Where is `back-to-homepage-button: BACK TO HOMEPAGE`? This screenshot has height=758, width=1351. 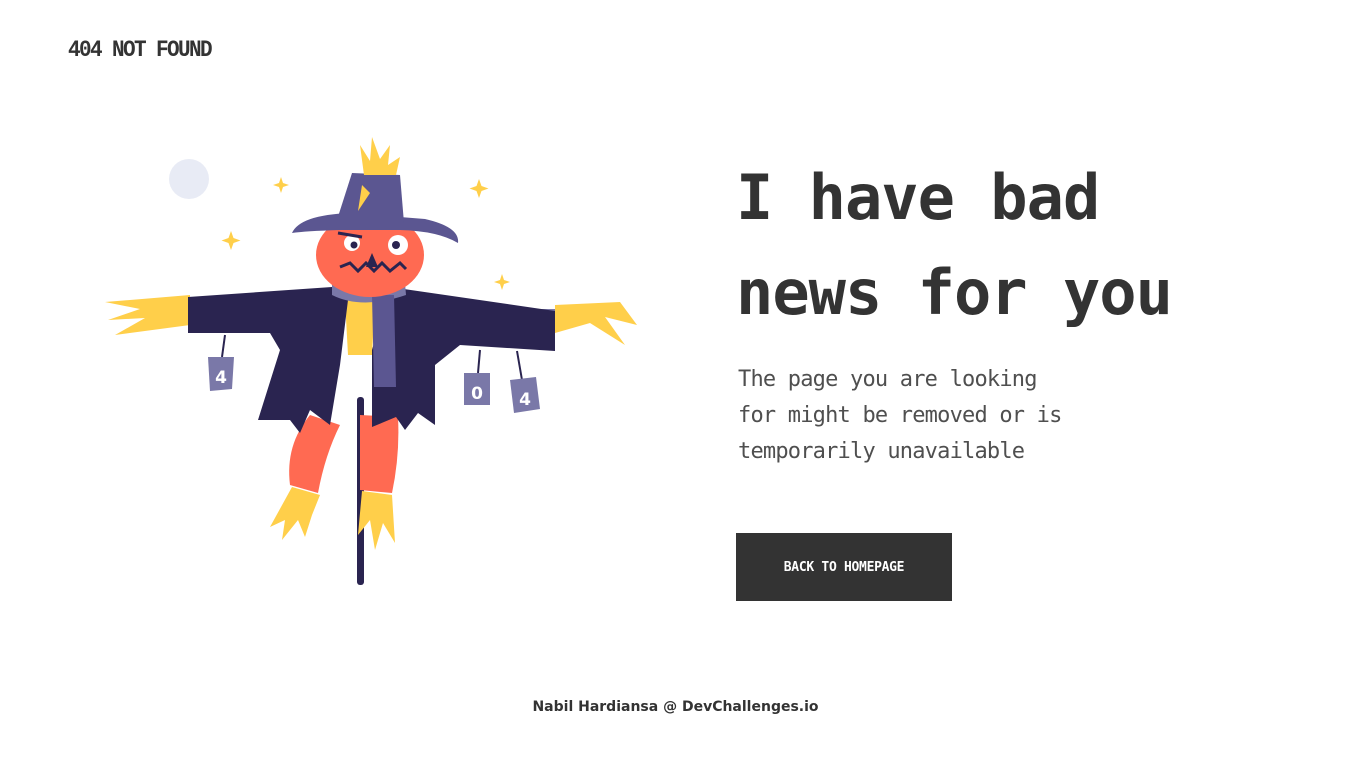 back-to-homepage-button: BACK TO HOMEPAGE is located at coordinates (844, 567).